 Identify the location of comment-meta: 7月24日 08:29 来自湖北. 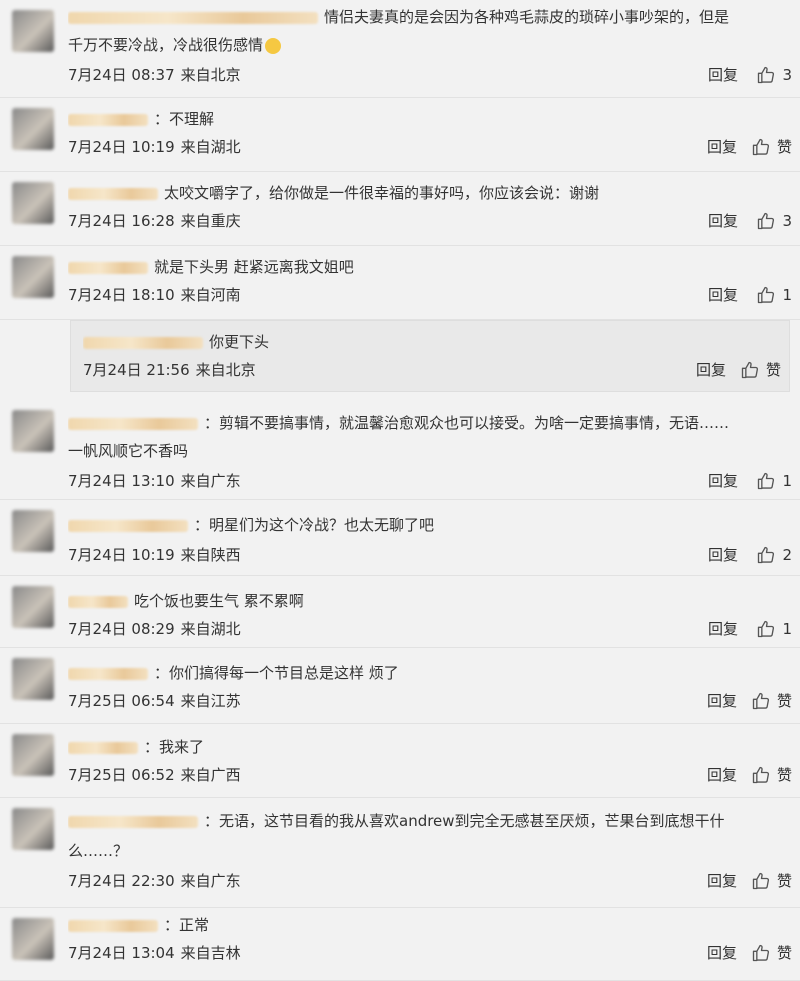
(157, 628).